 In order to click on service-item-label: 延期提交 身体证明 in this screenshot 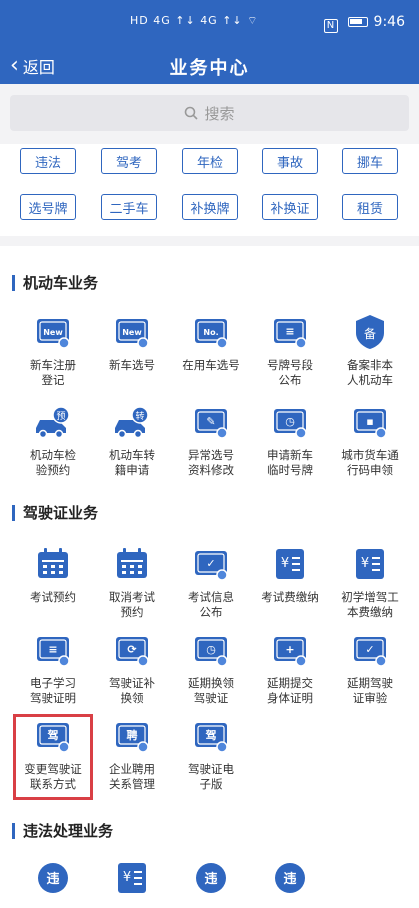, I will do `click(290, 690)`.